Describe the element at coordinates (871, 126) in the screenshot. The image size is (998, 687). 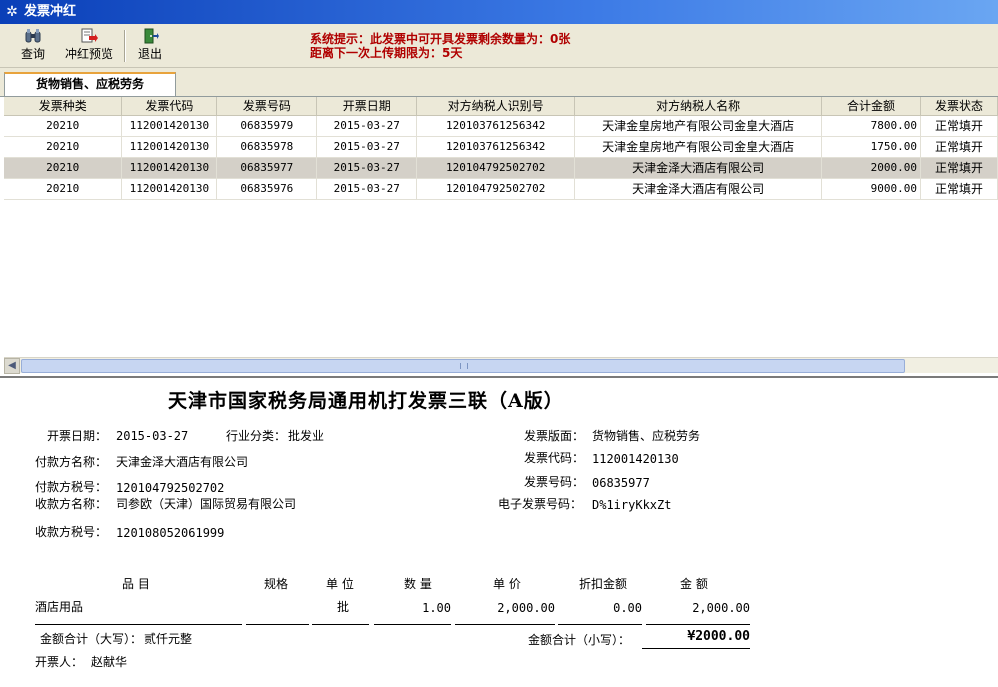
I see `cell-total-amount: 7800.00` at that location.